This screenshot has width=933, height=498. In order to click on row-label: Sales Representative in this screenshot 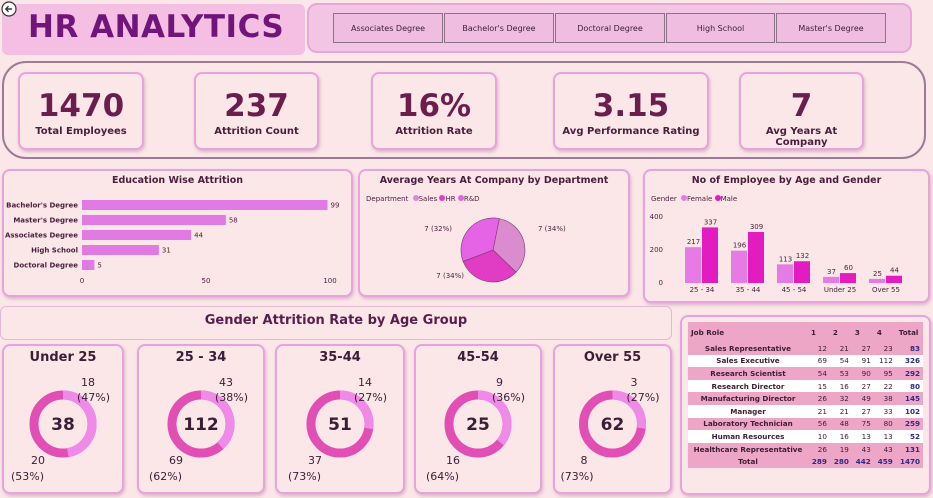, I will do `click(748, 348)`.